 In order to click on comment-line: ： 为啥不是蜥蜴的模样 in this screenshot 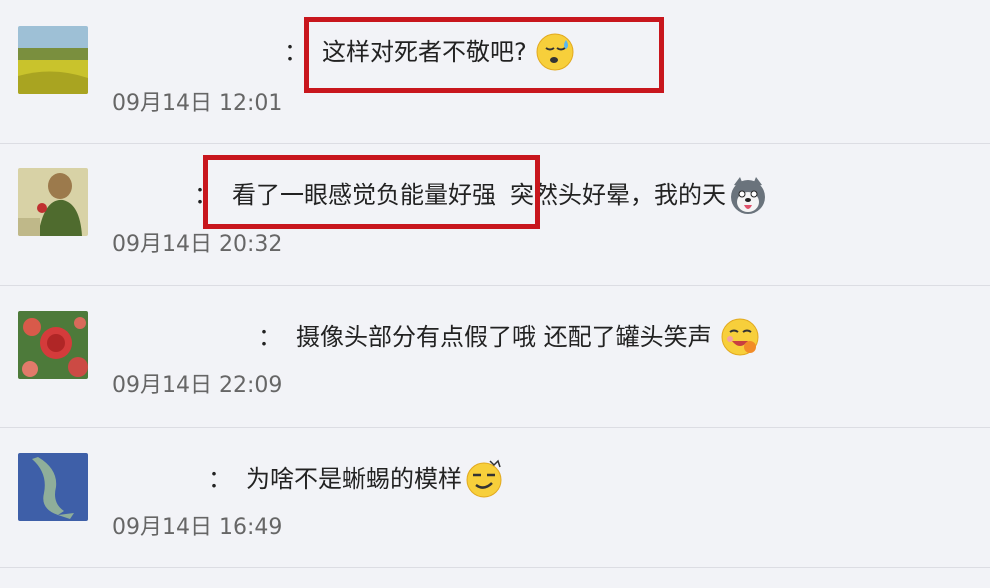, I will do `click(356, 479)`.